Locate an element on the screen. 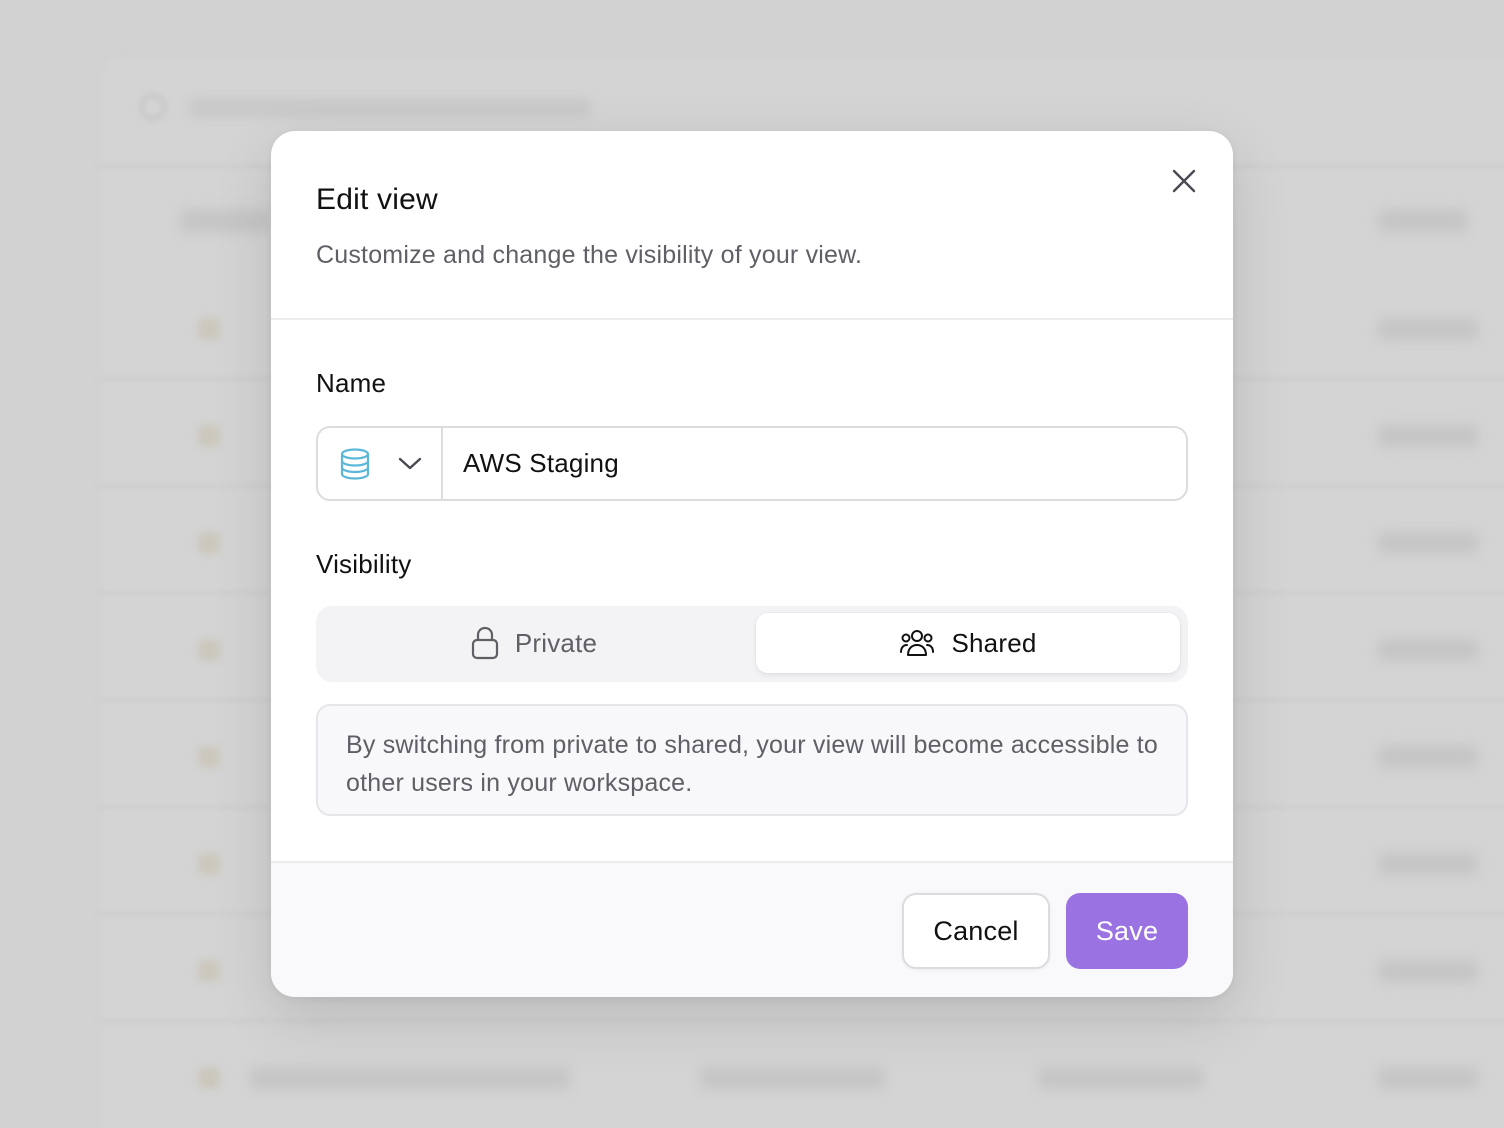  icon-picker-button is located at coordinates (380, 463).